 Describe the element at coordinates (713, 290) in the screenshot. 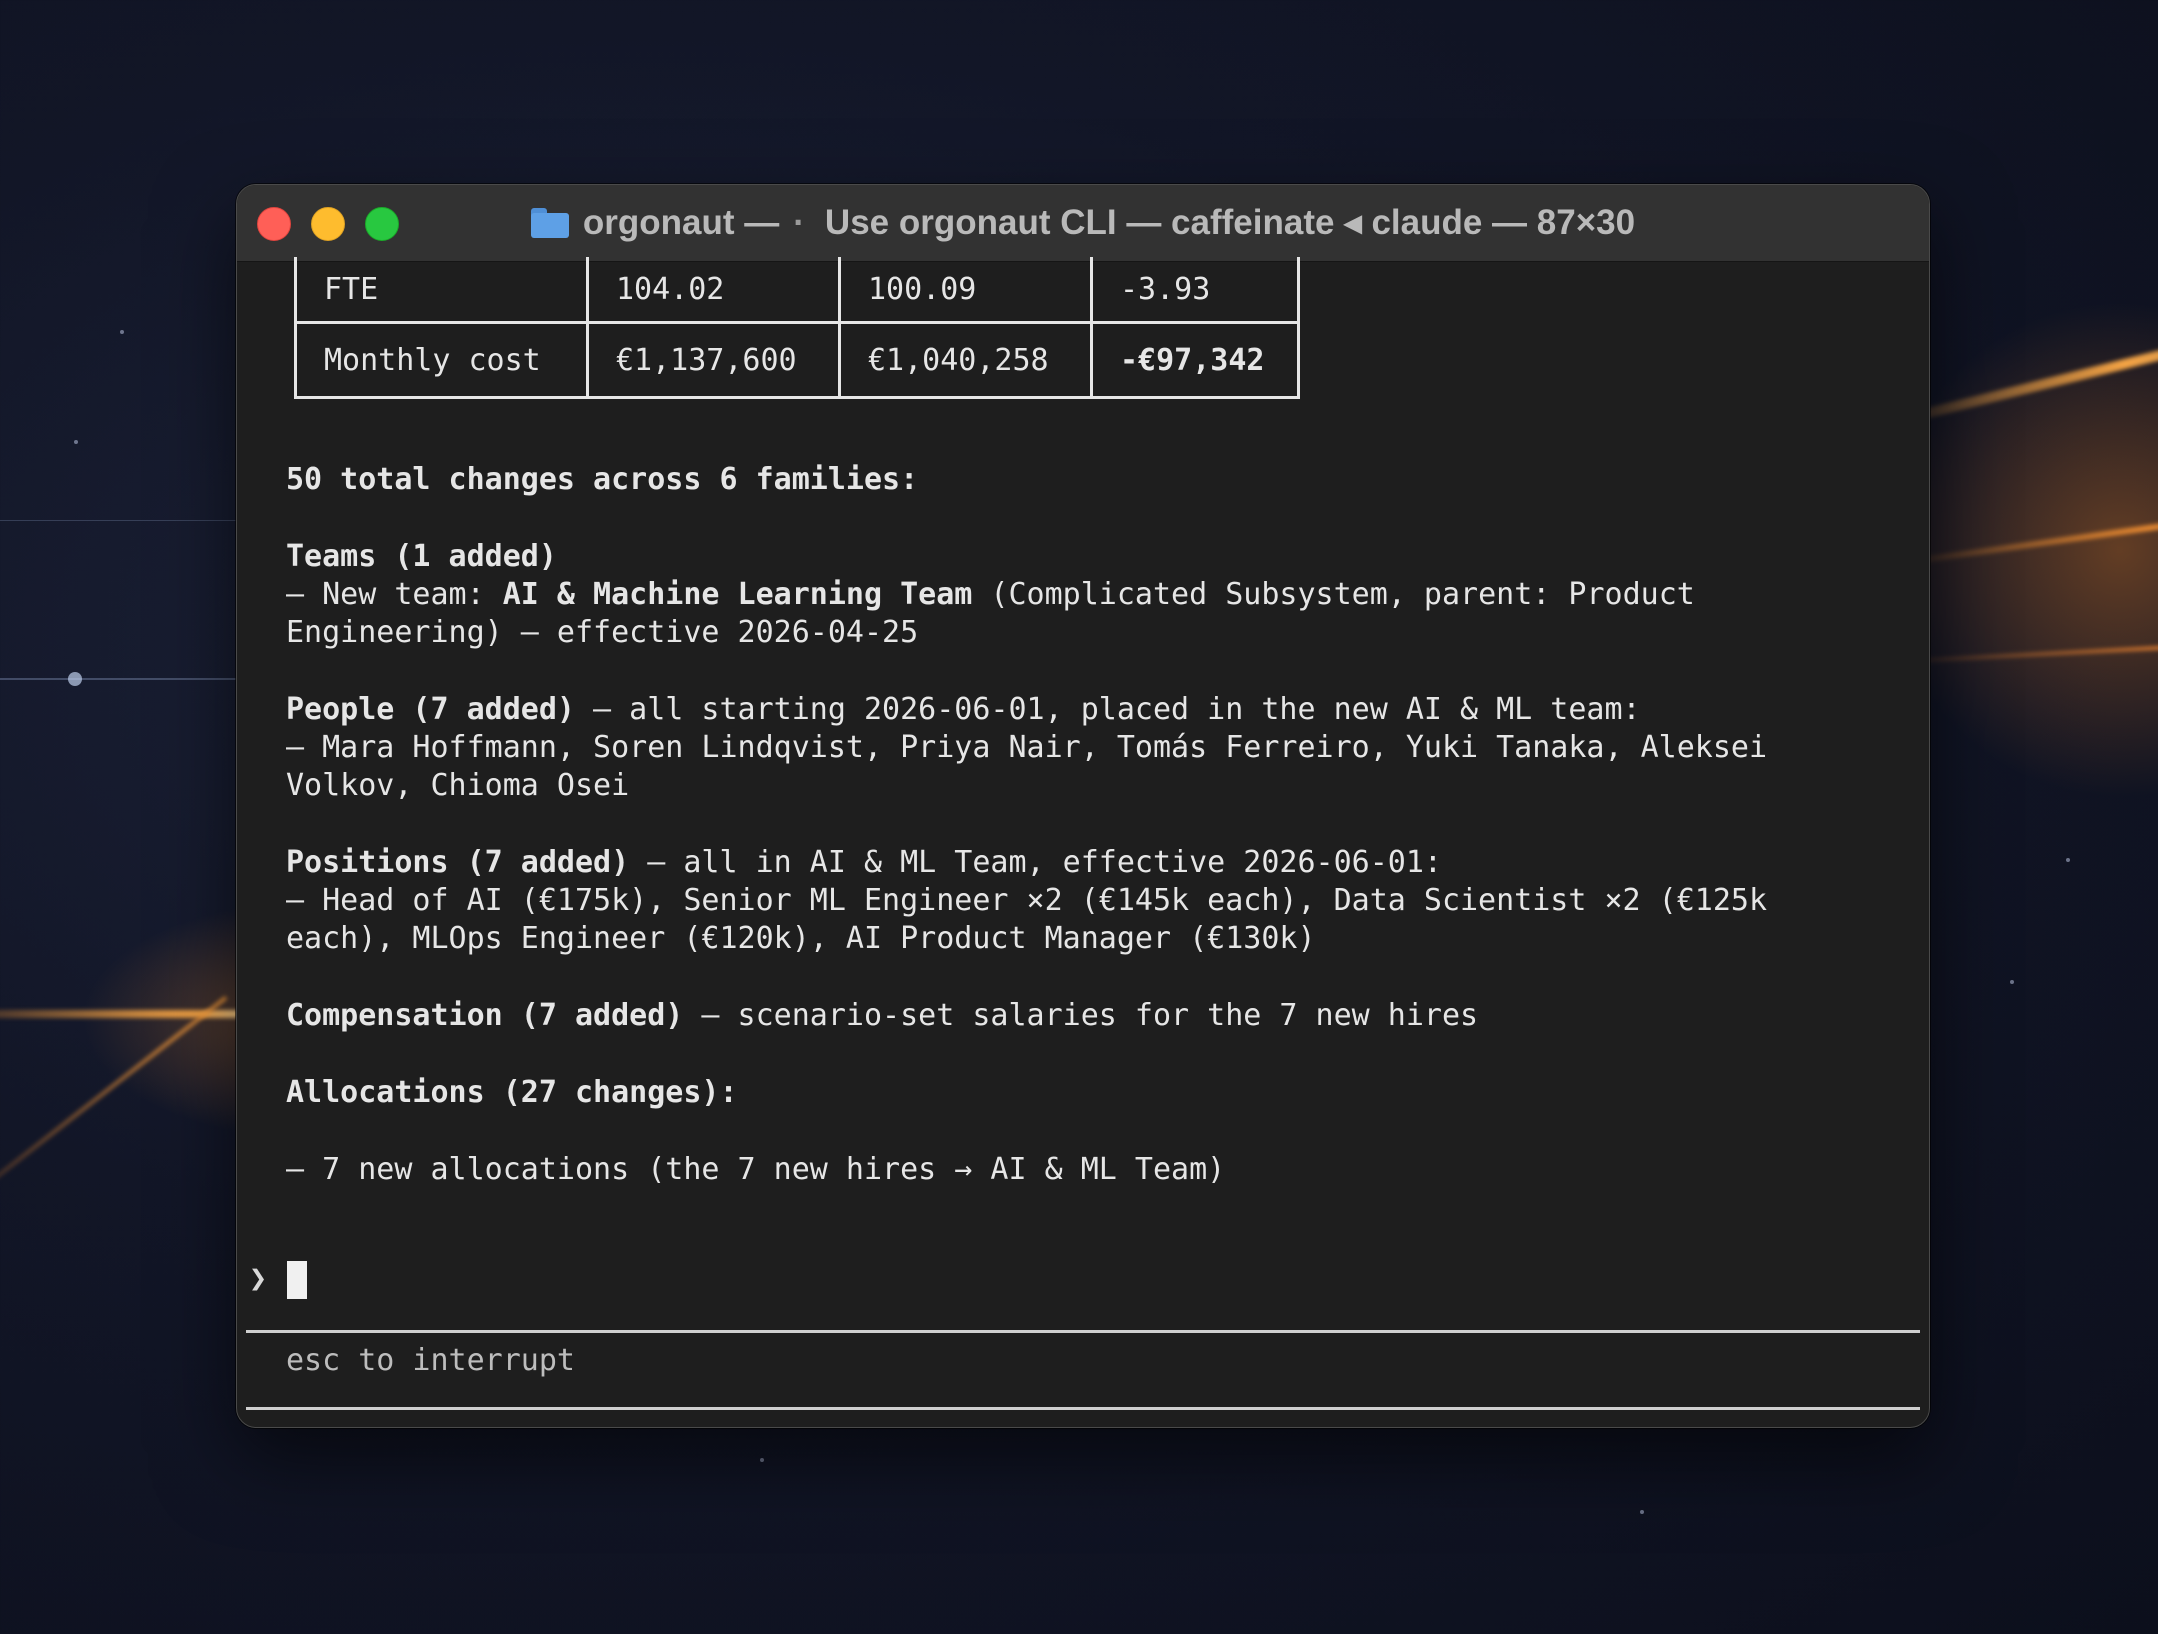

I see `table-cell-before: 104.02` at that location.